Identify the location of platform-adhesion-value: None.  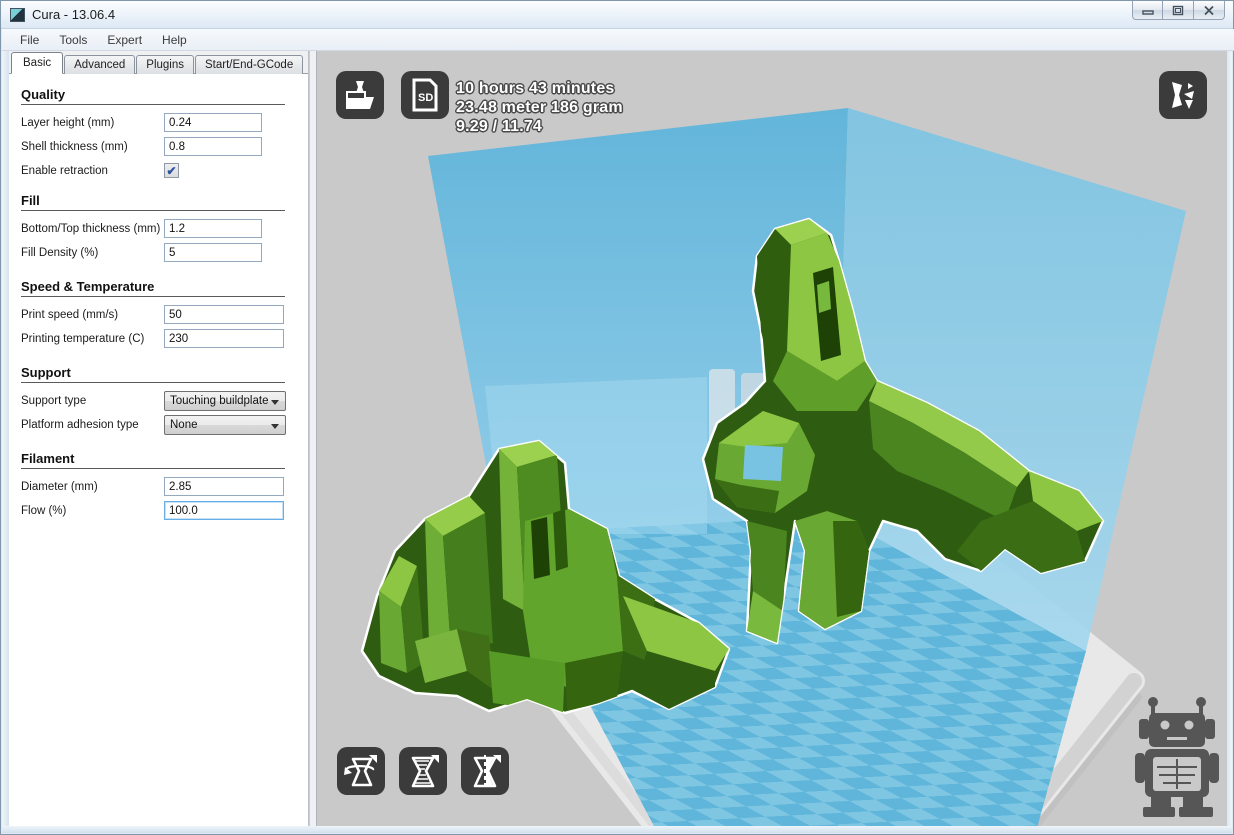
(184, 424).